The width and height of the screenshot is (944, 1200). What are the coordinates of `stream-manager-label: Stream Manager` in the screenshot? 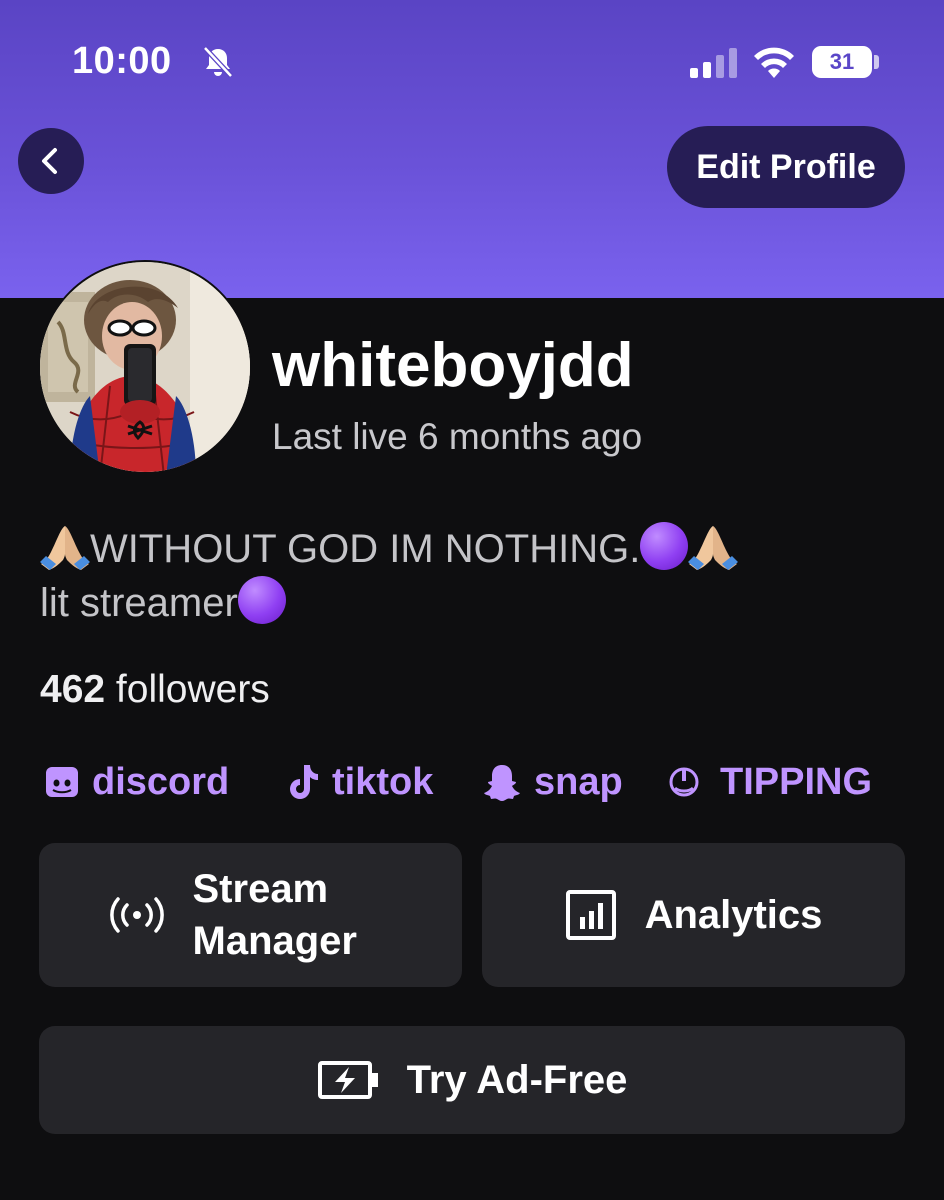 It's located at (293, 915).